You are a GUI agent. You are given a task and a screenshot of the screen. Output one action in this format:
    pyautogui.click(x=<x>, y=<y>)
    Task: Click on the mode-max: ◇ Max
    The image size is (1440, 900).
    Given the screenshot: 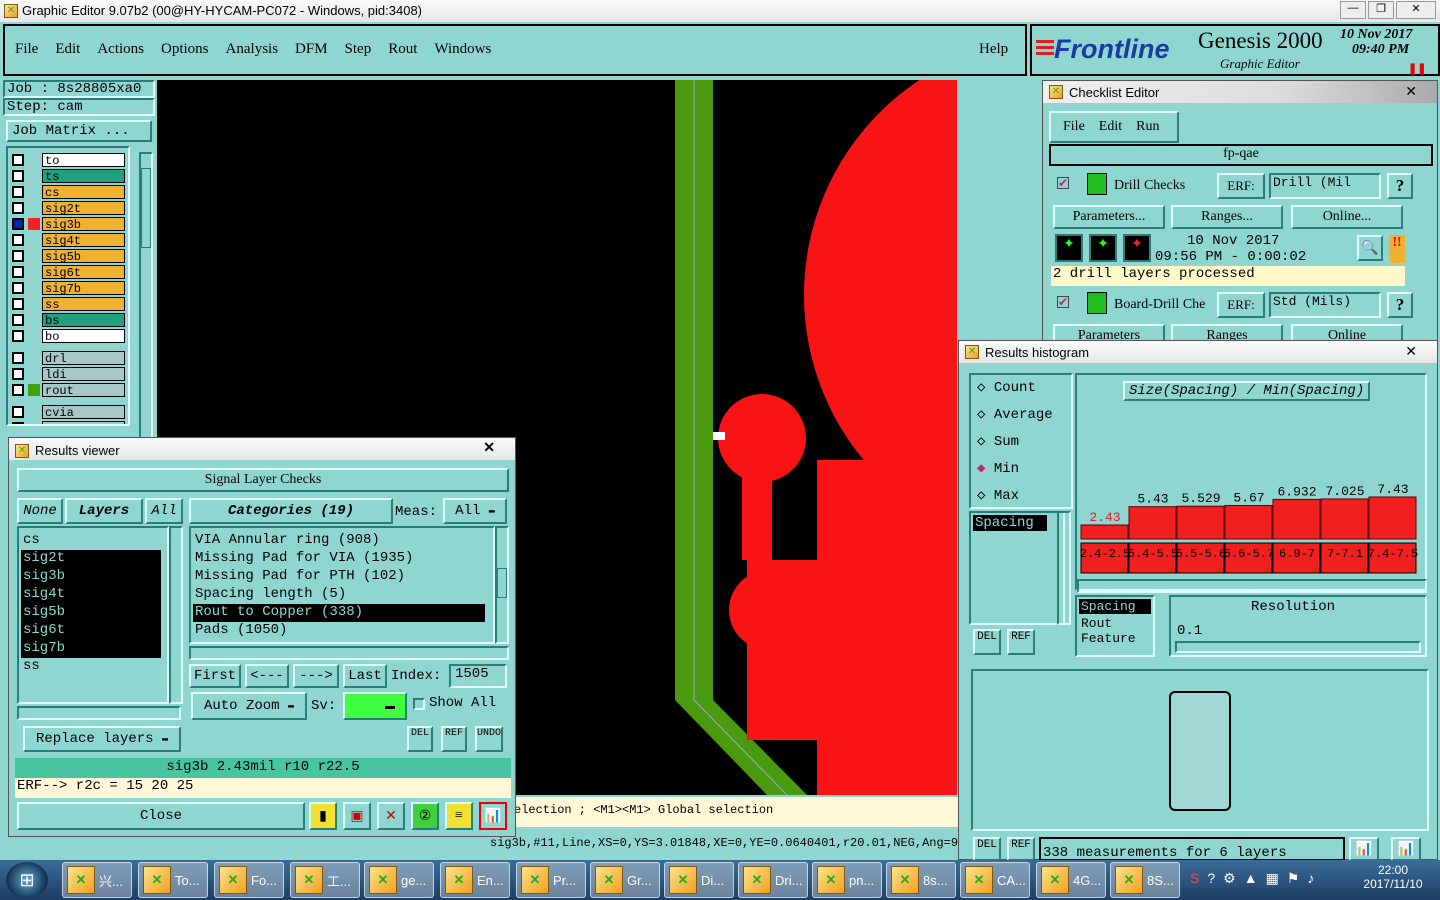 What is the action you would take?
    pyautogui.click(x=998, y=495)
    